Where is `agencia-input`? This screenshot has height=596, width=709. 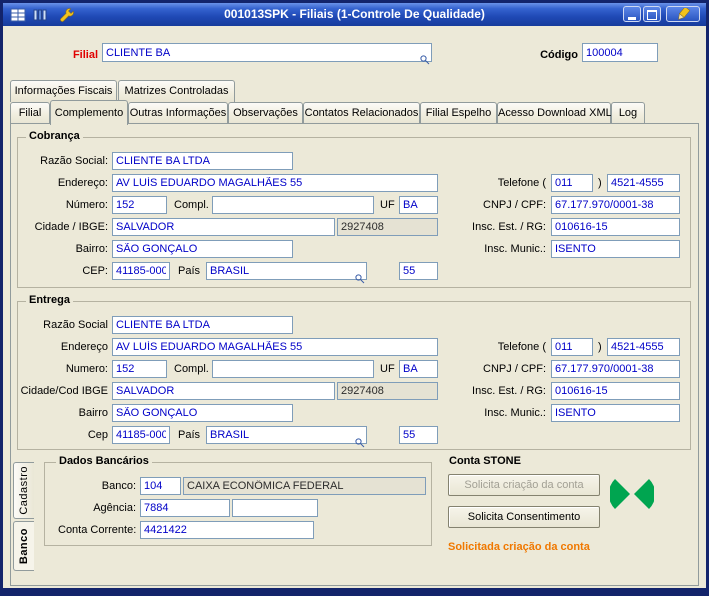
agencia-input is located at coordinates (185, 508).